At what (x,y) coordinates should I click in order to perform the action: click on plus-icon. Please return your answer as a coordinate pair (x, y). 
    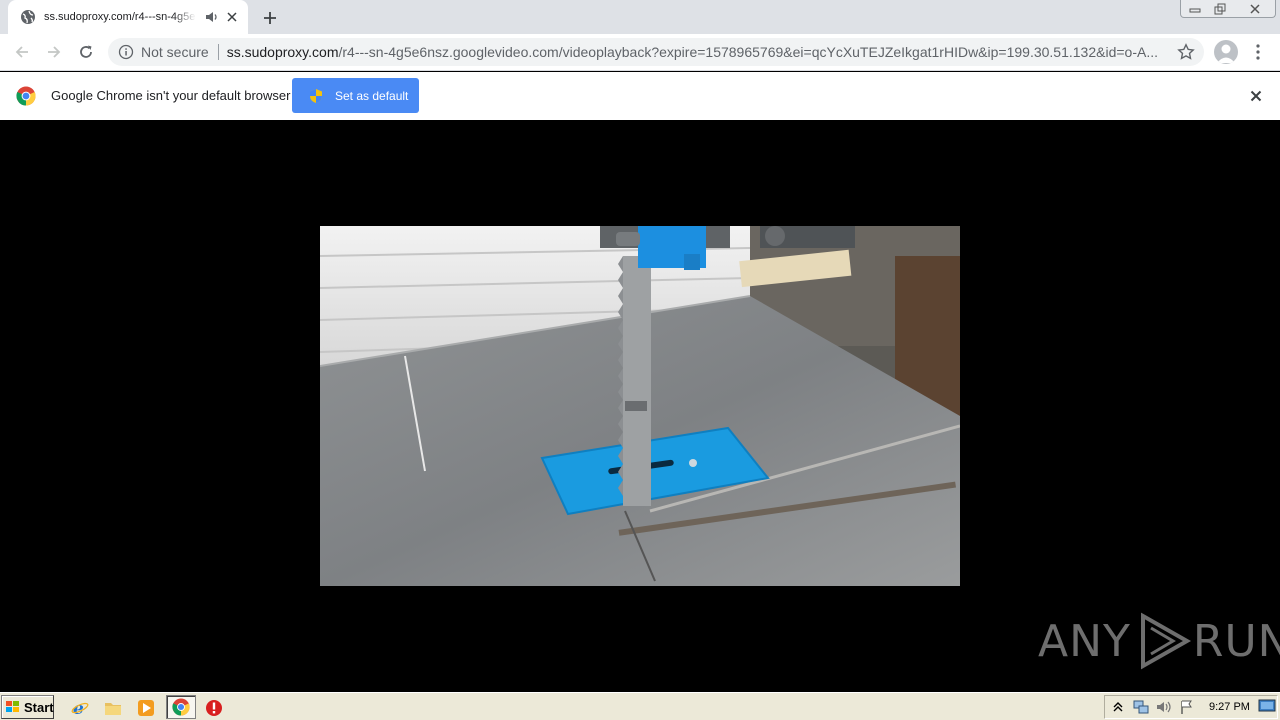
    Looking at the image, I should click on (270, 18).